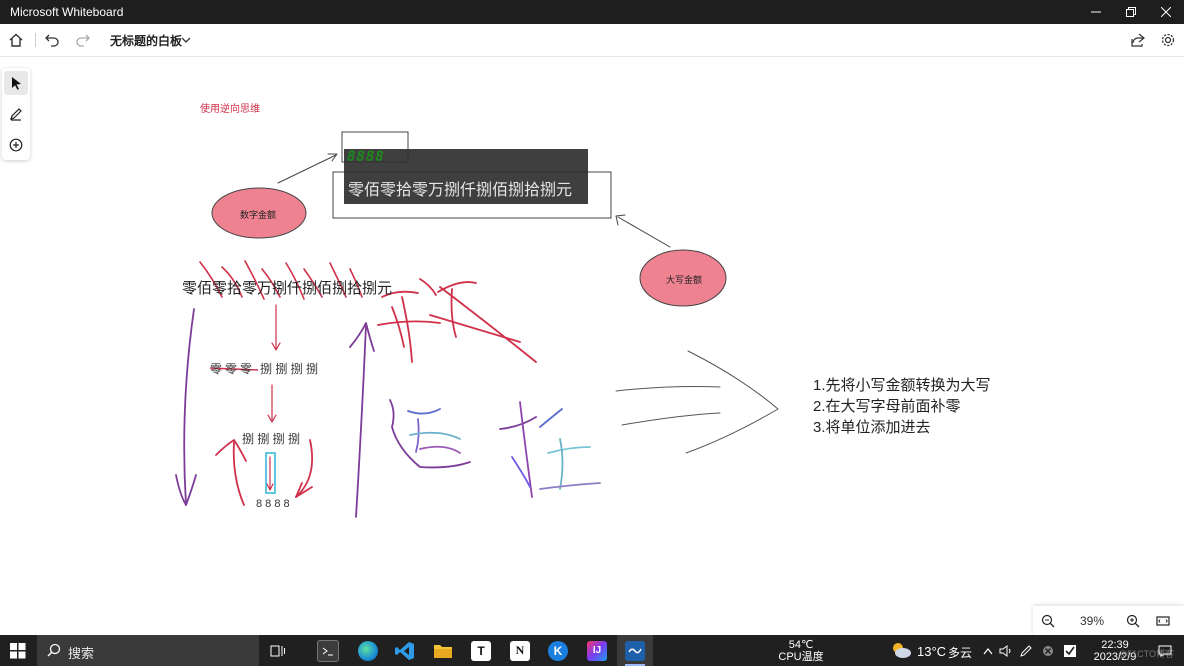 This screenshot has height=666, width=1184. Describe the element at coordinates (148, 650) in the screenshot. I see `taskbar-search: 搜索` at that location.